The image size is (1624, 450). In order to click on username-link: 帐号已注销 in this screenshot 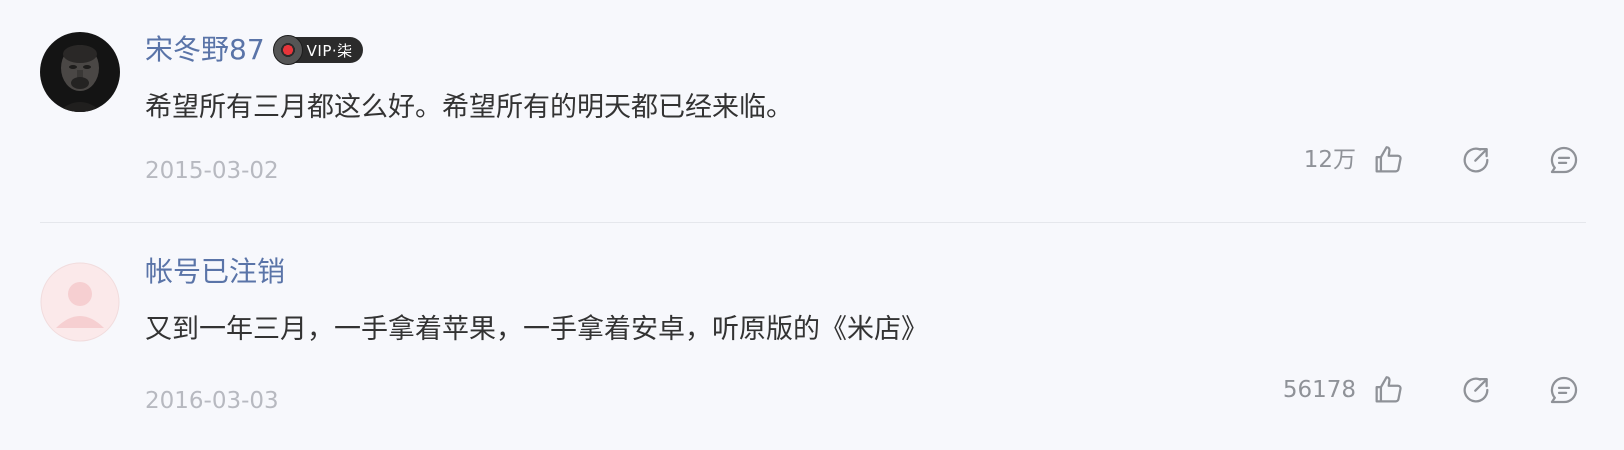, I will do `click(215, 272)`.